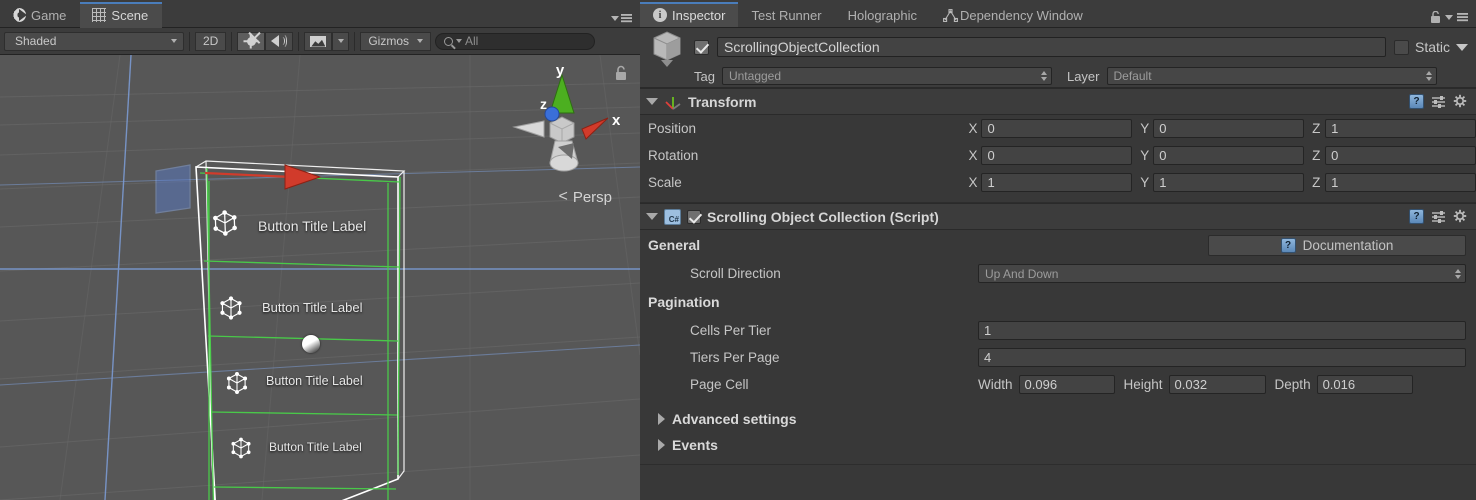  What do you see at coordinates (341, 41) in the screenshot?
I see `effects-dropdown-button` at bounding box center [341, 41].